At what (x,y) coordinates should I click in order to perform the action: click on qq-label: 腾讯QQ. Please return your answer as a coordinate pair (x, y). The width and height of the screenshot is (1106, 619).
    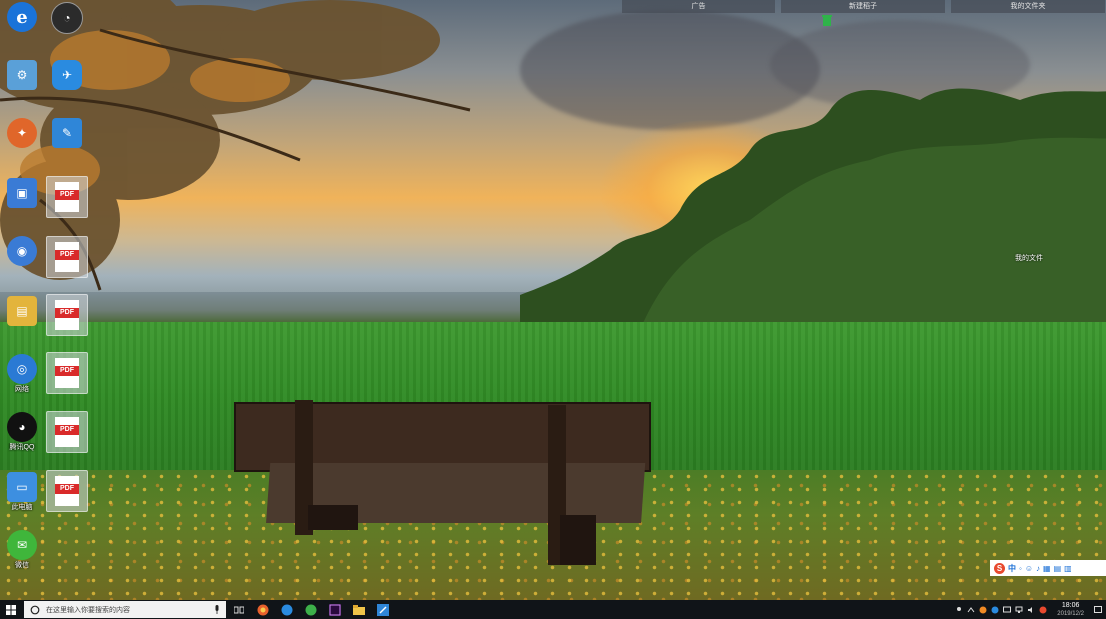
    Looking at the image, I should click on (22, 447).